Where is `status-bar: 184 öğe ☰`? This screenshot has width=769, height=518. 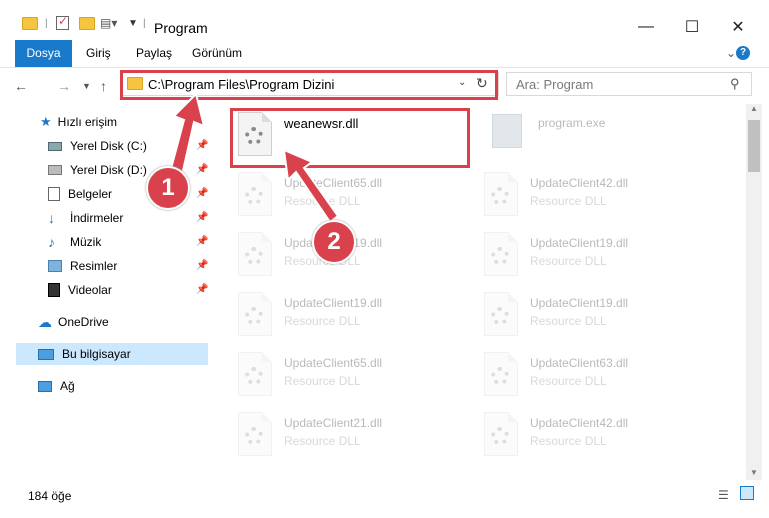
status-bar: 184 öğe ☰ is located at coordinates (384, 499).